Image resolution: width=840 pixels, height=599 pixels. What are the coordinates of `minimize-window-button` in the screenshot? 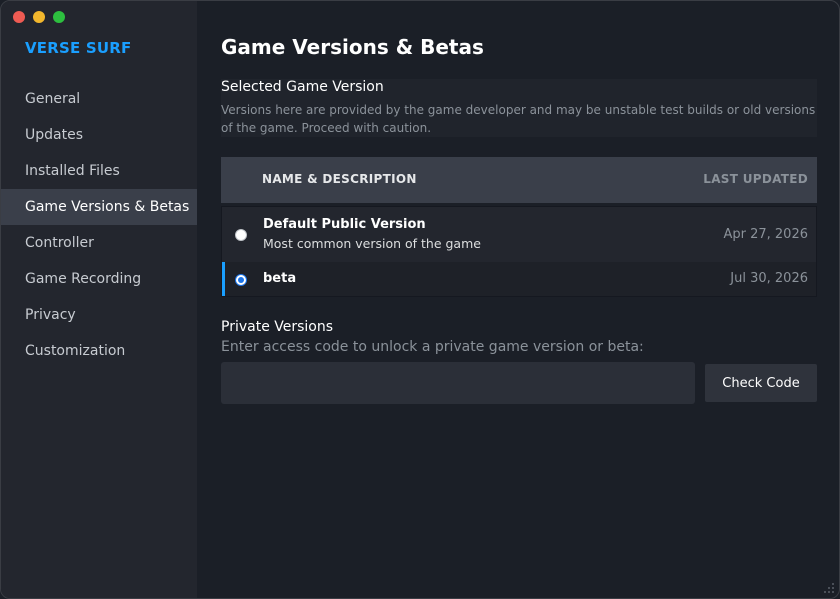 It's located at (39, 17).